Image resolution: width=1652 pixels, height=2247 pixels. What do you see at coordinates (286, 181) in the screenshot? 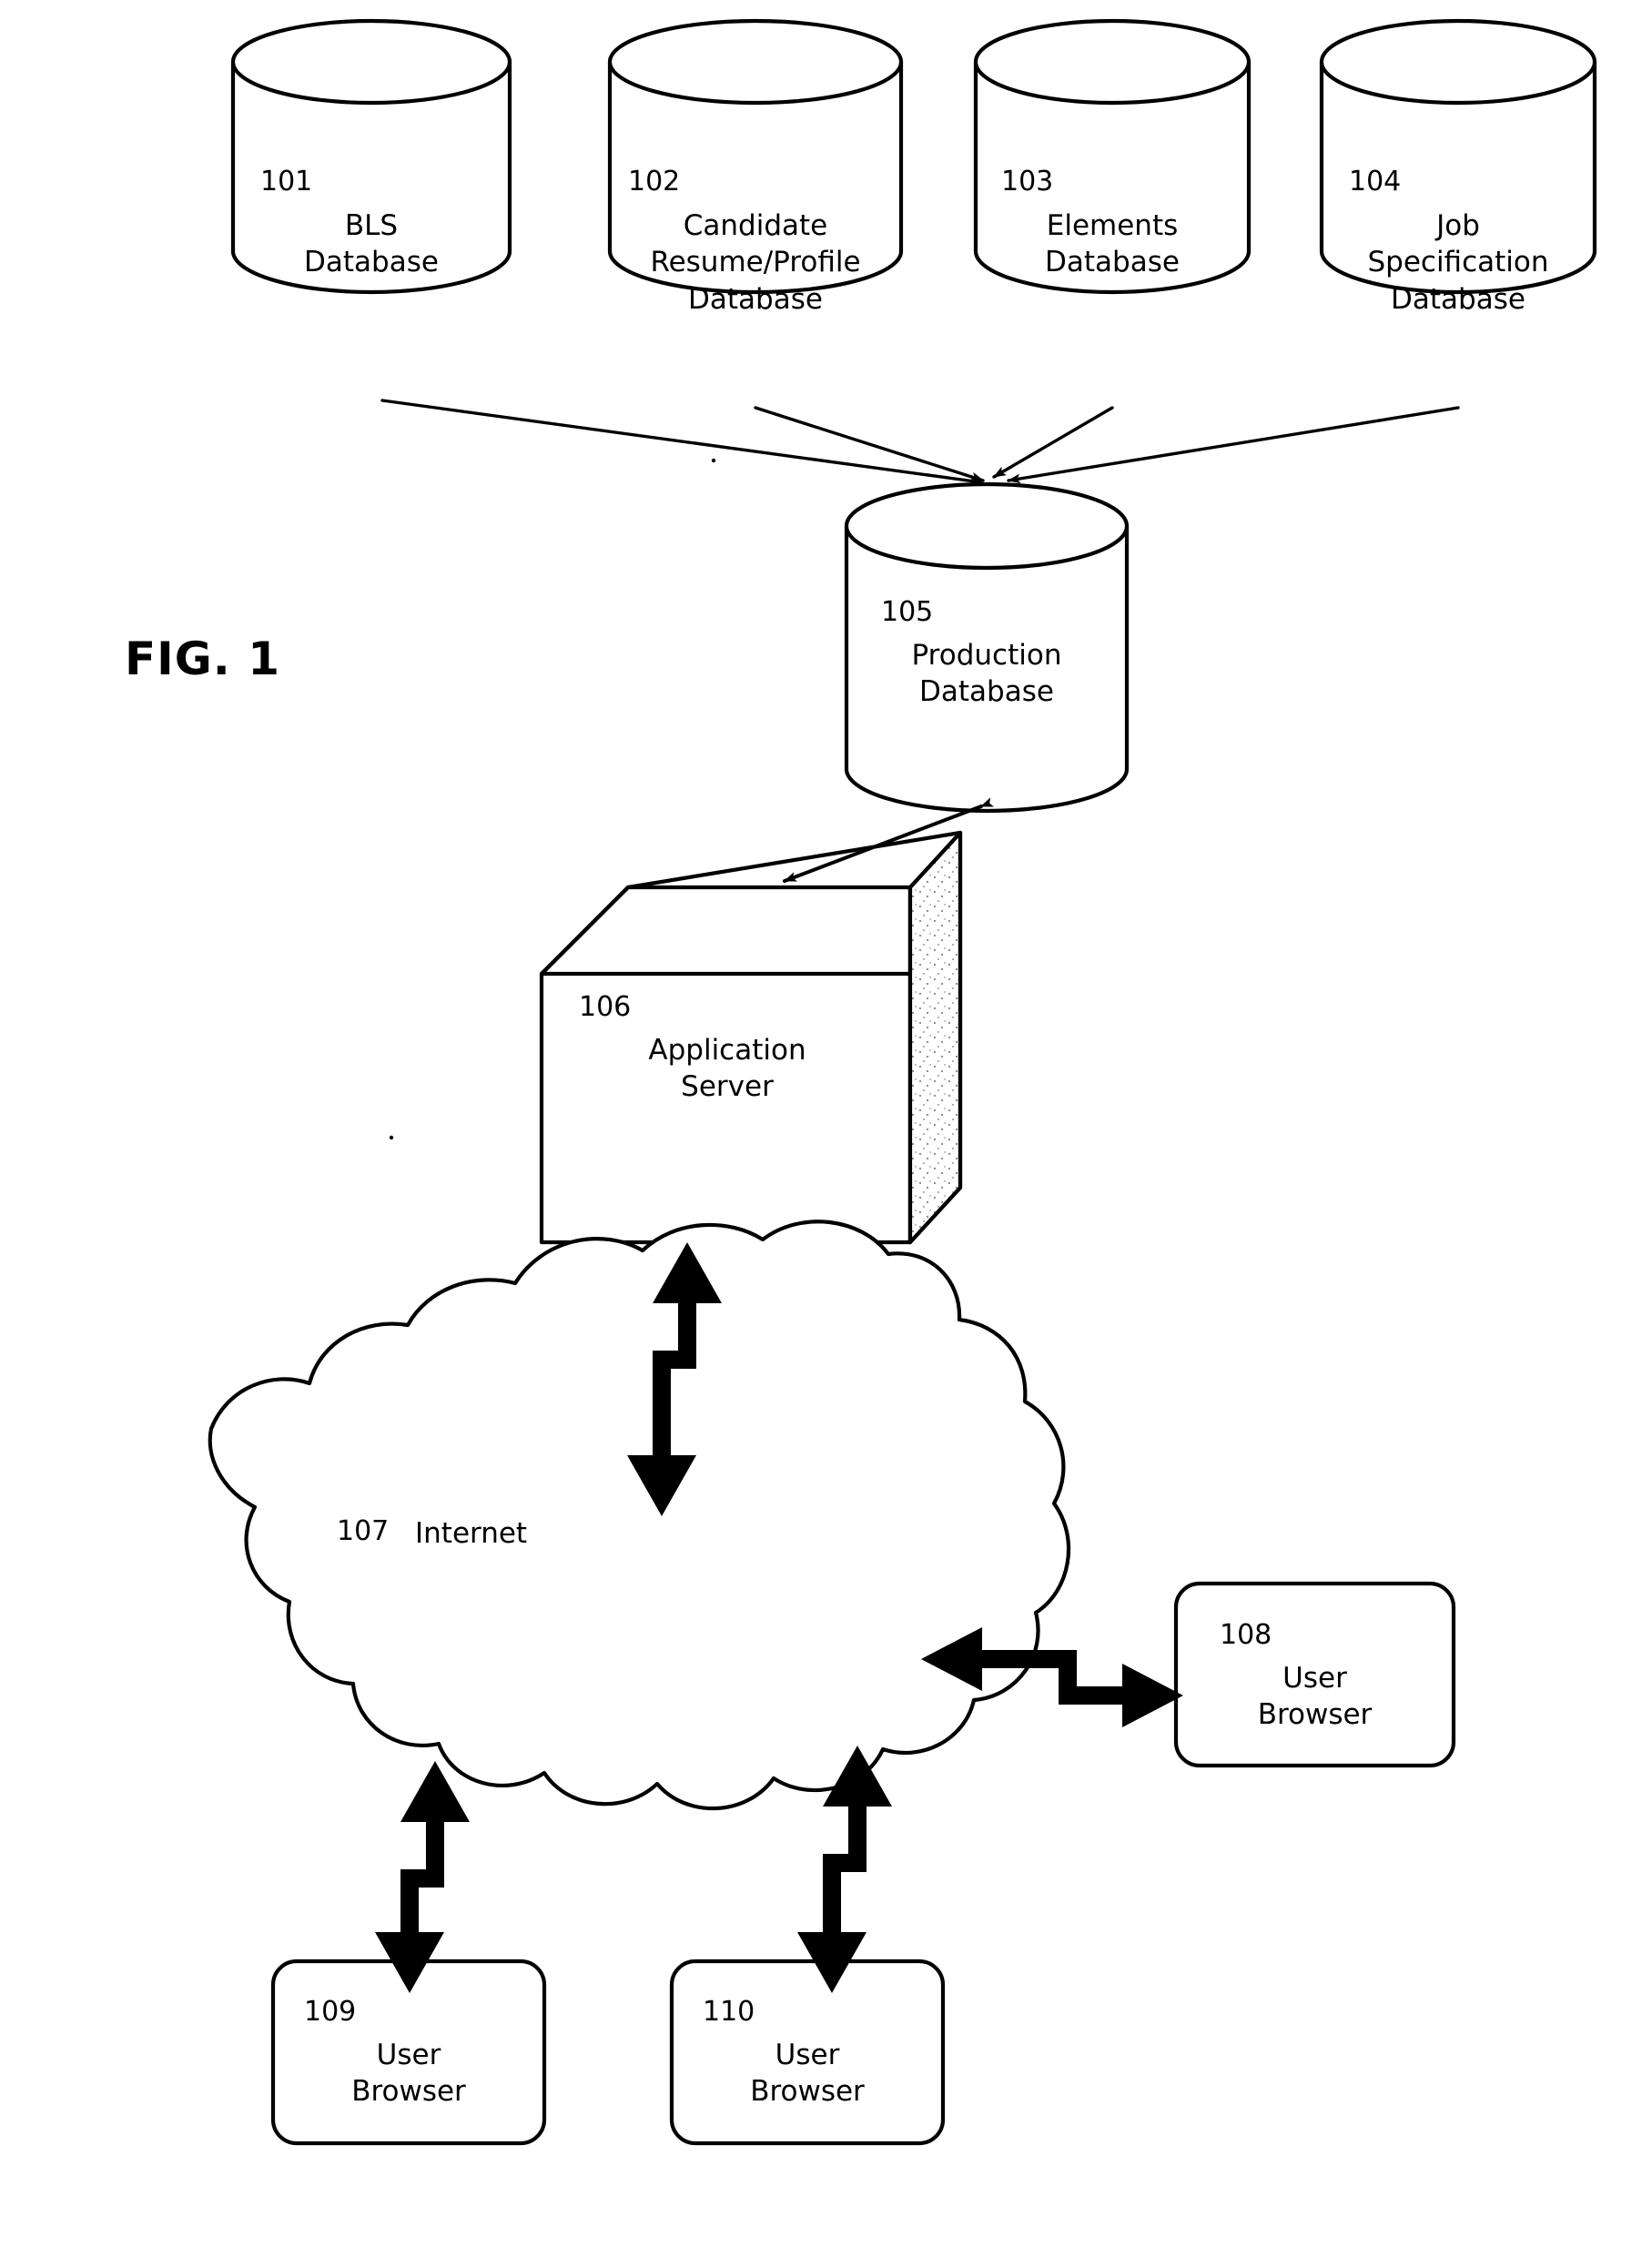
I see `ref-num-101: 101` at bounding box center [286, 181].